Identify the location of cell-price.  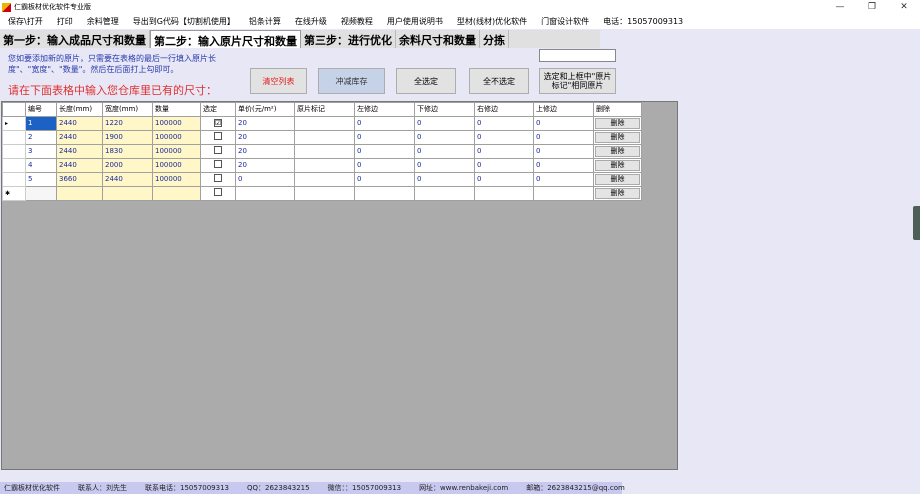
(265, 193).